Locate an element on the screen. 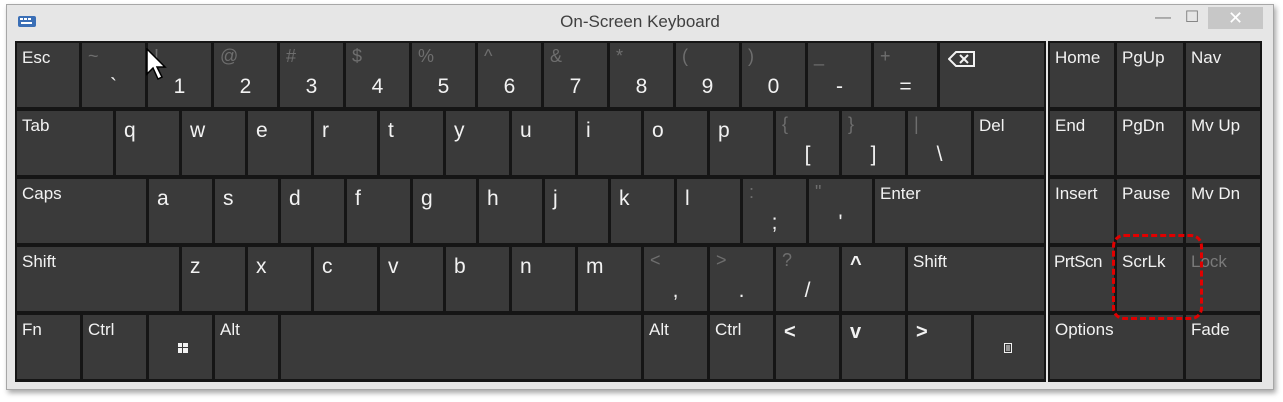  key-enter: Enter is located at coordinates (959, 211).